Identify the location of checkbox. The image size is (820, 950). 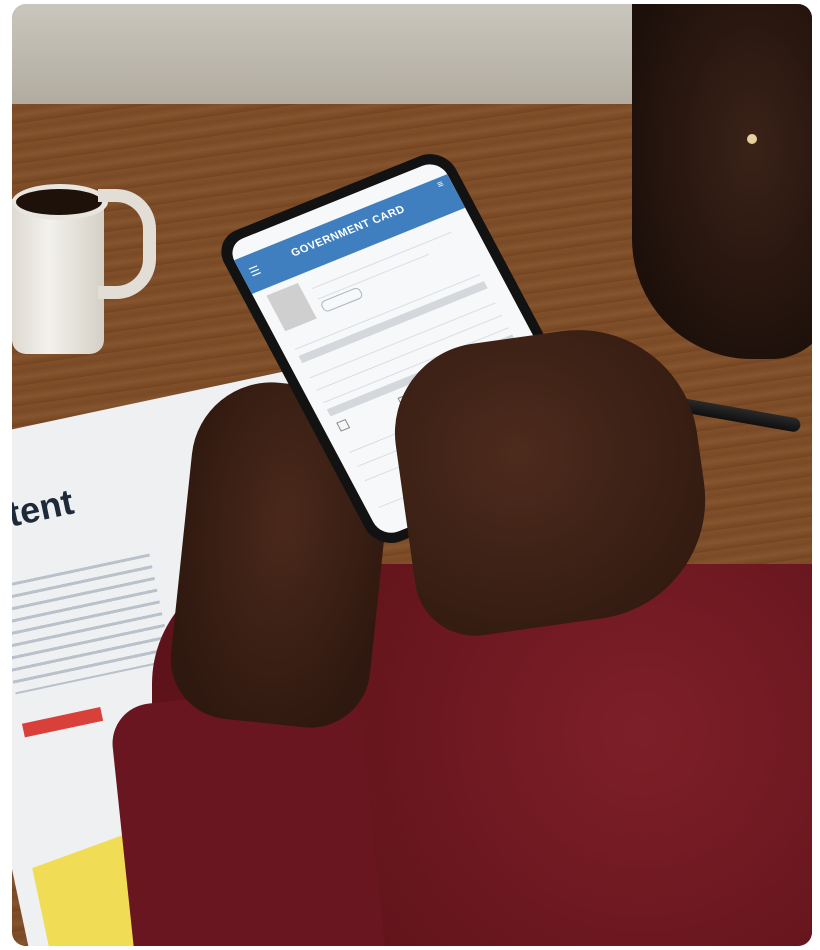
(343, 425).